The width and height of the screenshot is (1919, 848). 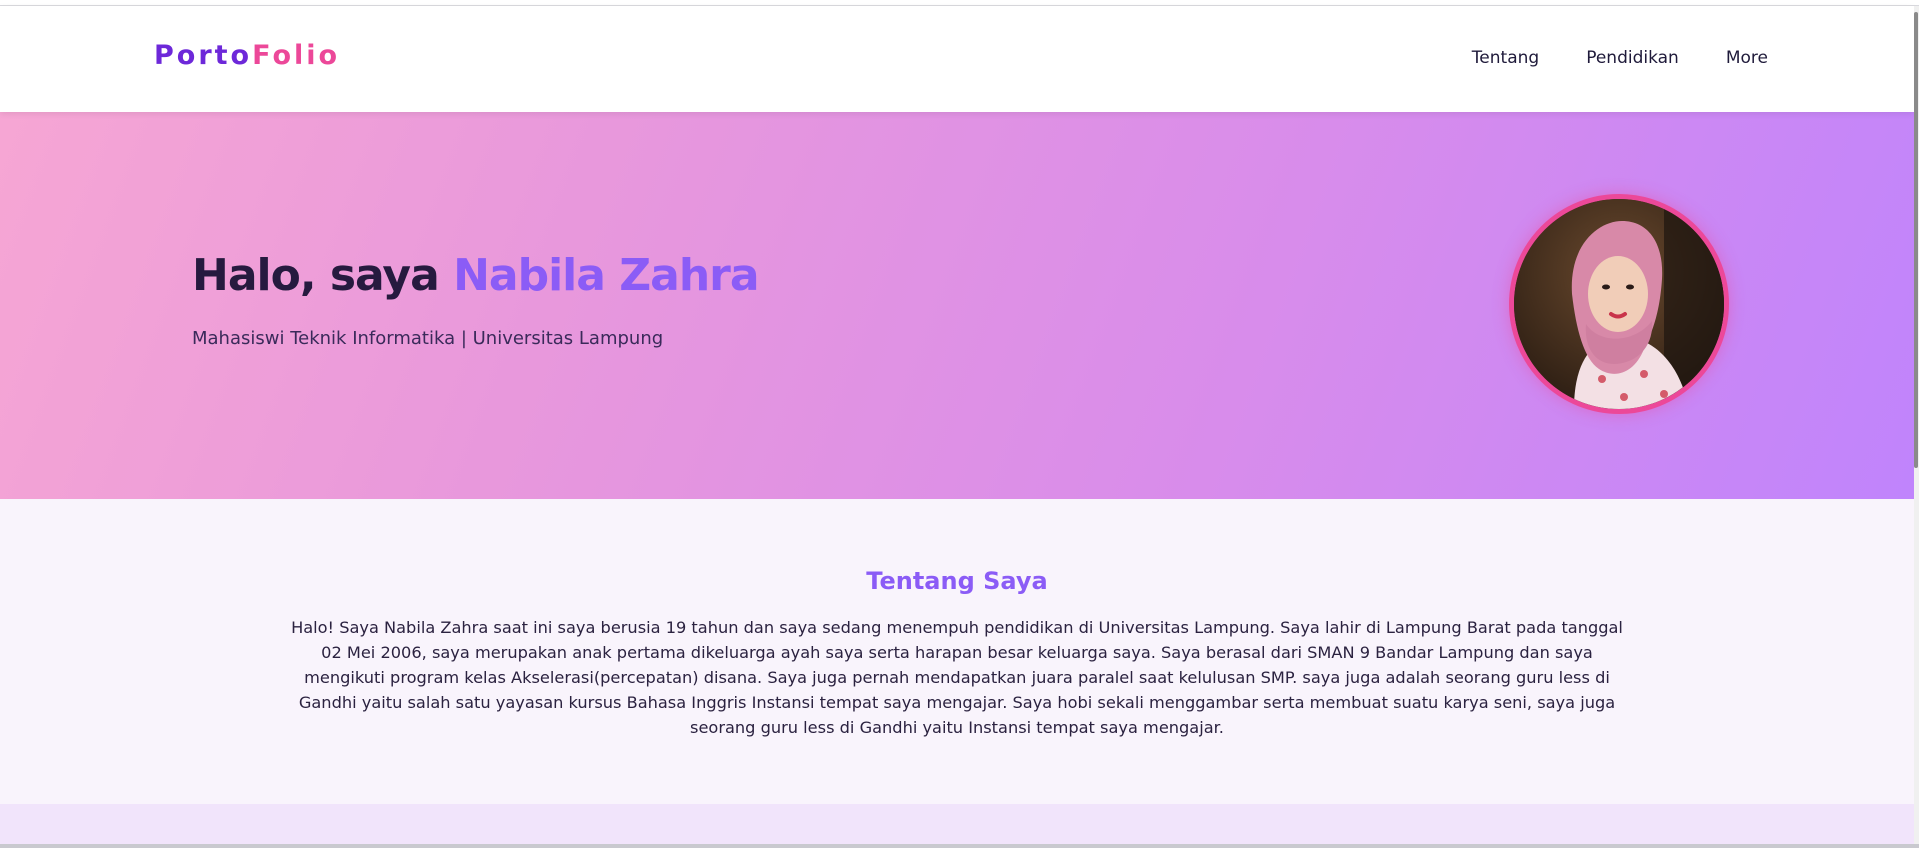 What do you see at coordinates (203, 55) in the screenshot?
I see `logo-part-porto: Porto` at bounding box center [203, 55].